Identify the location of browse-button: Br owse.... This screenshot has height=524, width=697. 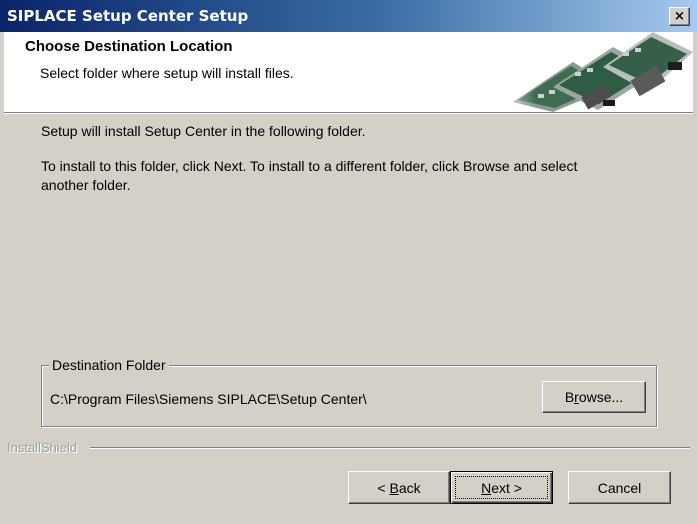
(594, 397).